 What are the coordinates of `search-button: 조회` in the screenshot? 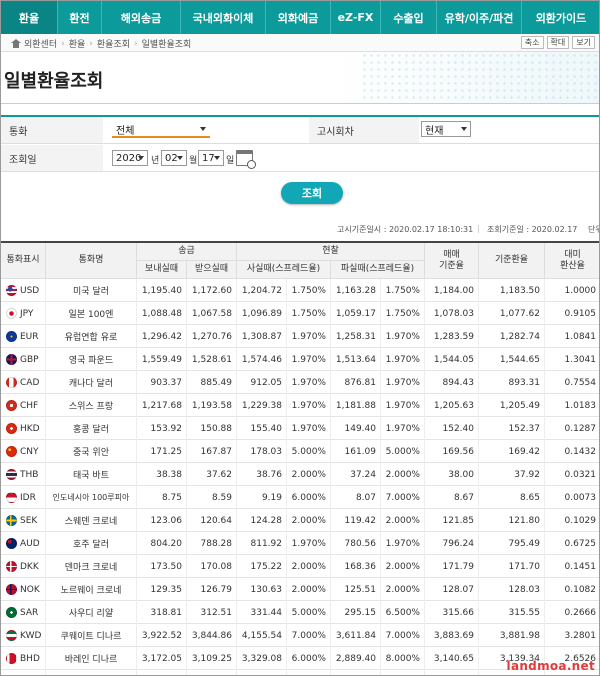 It's located at (312, 193).